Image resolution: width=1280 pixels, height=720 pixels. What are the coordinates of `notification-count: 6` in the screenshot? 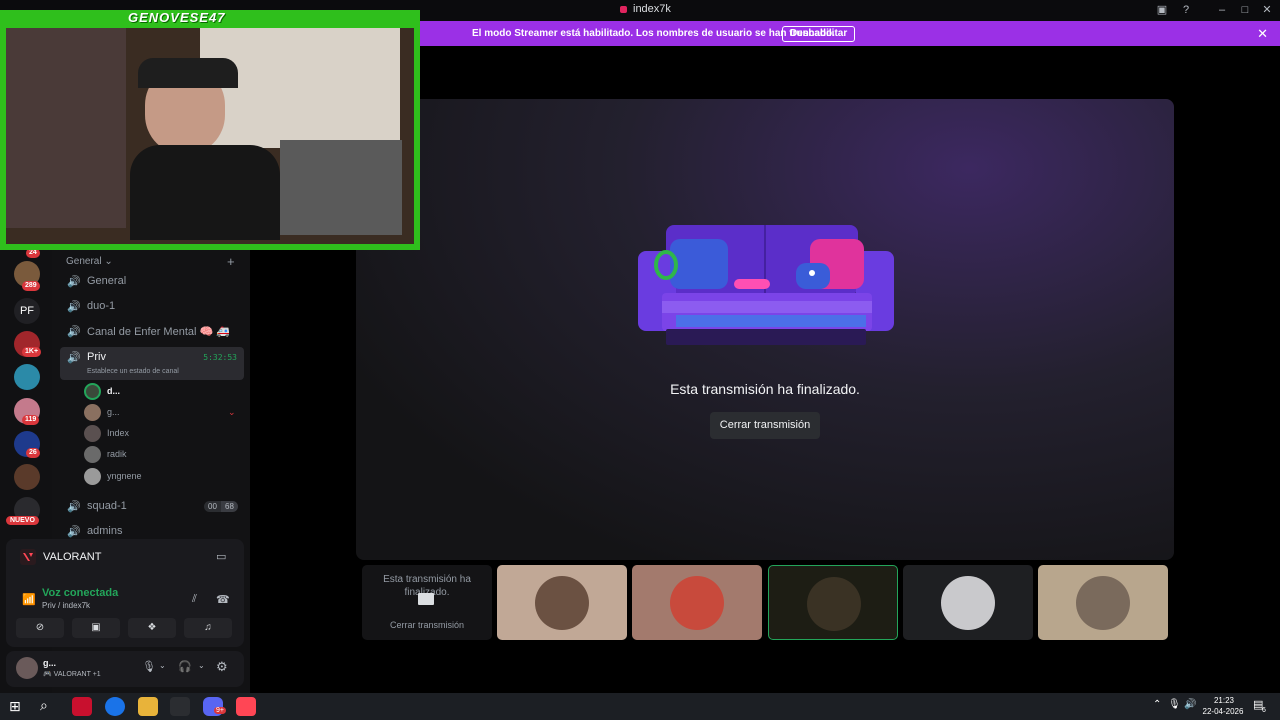 It's located at (1264, 710).